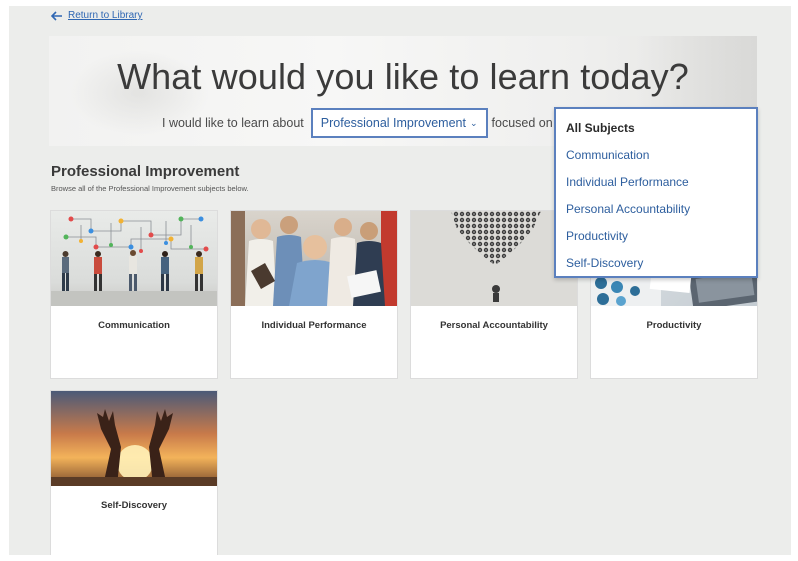  Describe the element at coordinates (134, 325) in the screenshot. I see `card-label: Communication` at that location.